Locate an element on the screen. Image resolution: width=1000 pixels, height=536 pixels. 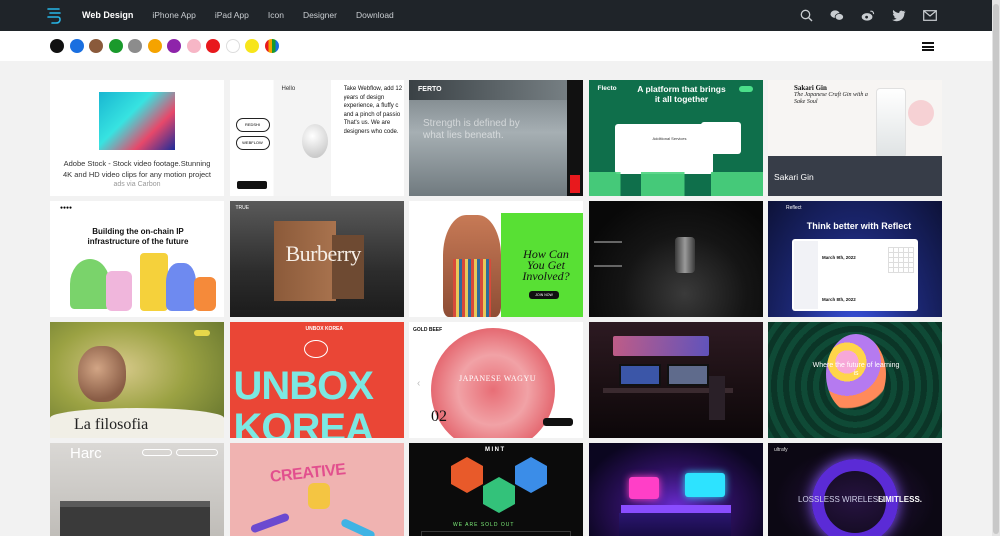
gallery-card-neon-room is located at coordinates (675, 489).